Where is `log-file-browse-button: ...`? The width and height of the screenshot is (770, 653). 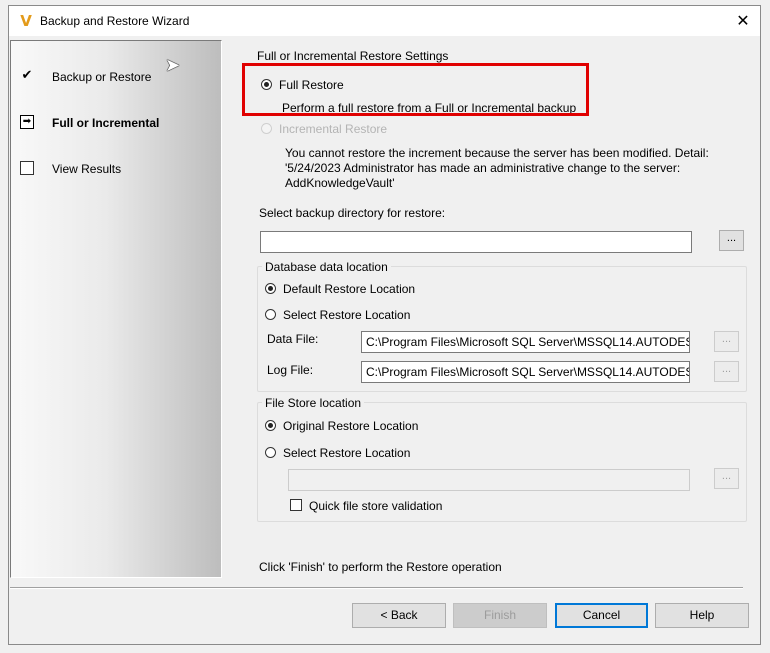 log-file-browse-button: ... is located at coordinates (726, 371).